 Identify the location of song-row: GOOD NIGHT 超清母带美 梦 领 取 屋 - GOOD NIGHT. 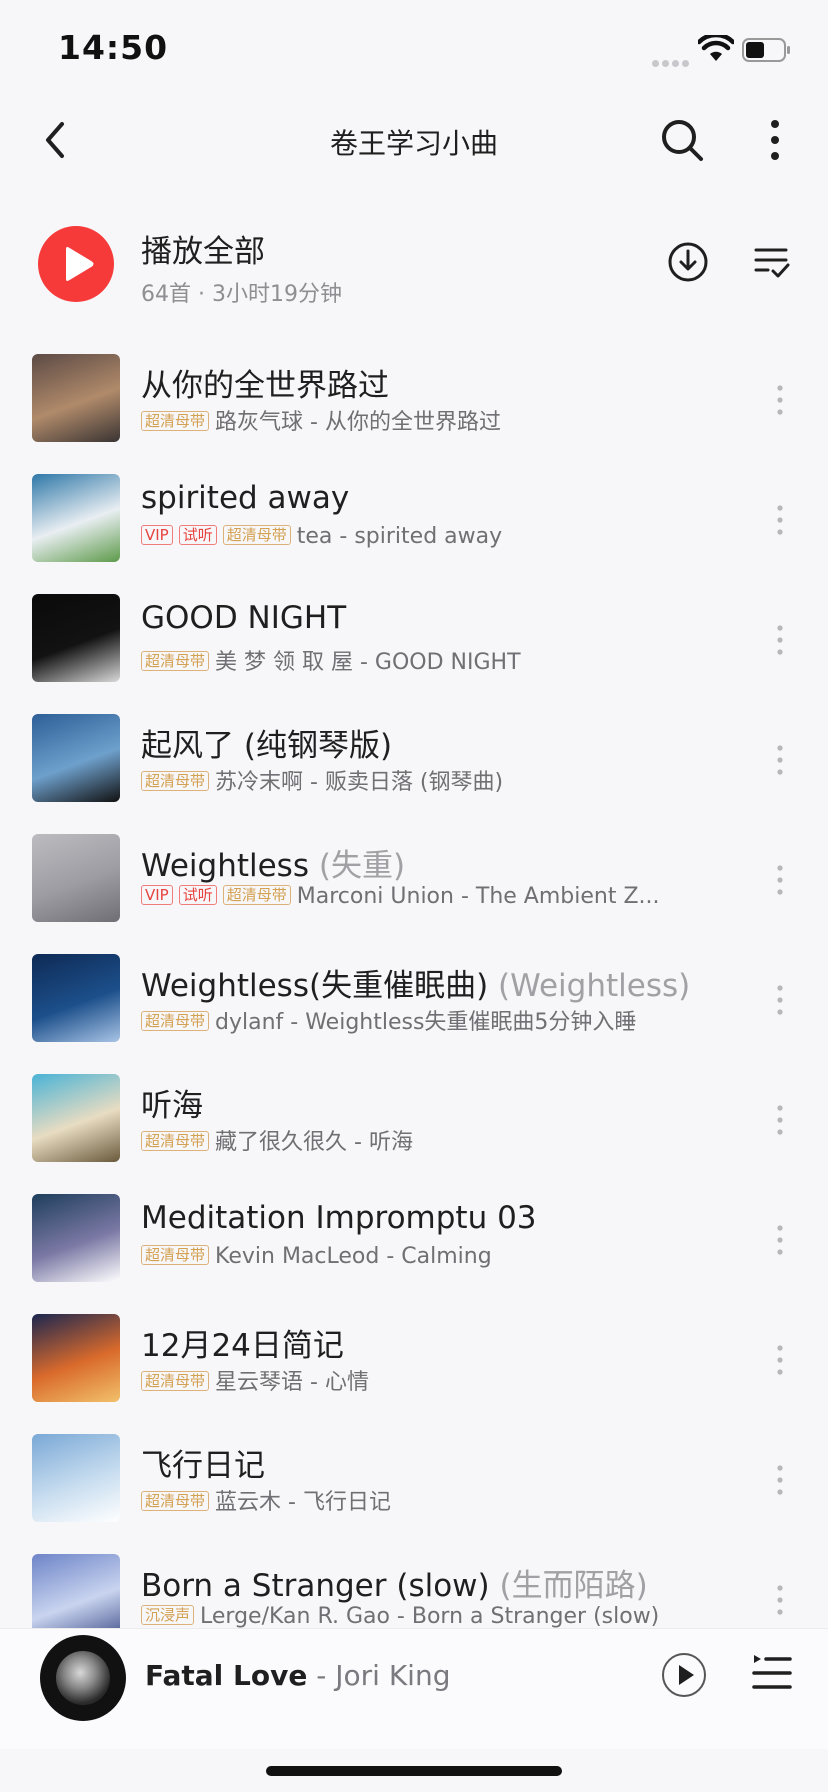
(414, 652).